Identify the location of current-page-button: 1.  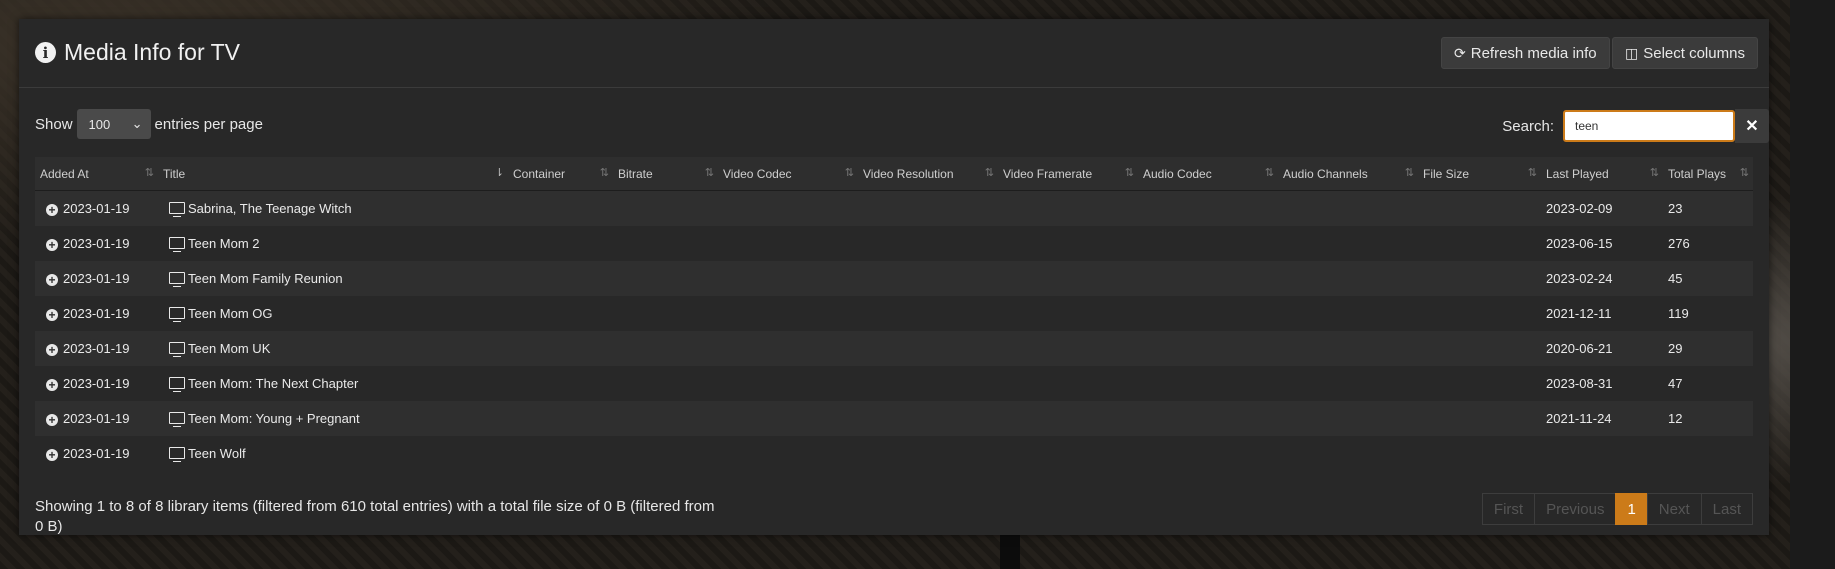
(1631, 509).